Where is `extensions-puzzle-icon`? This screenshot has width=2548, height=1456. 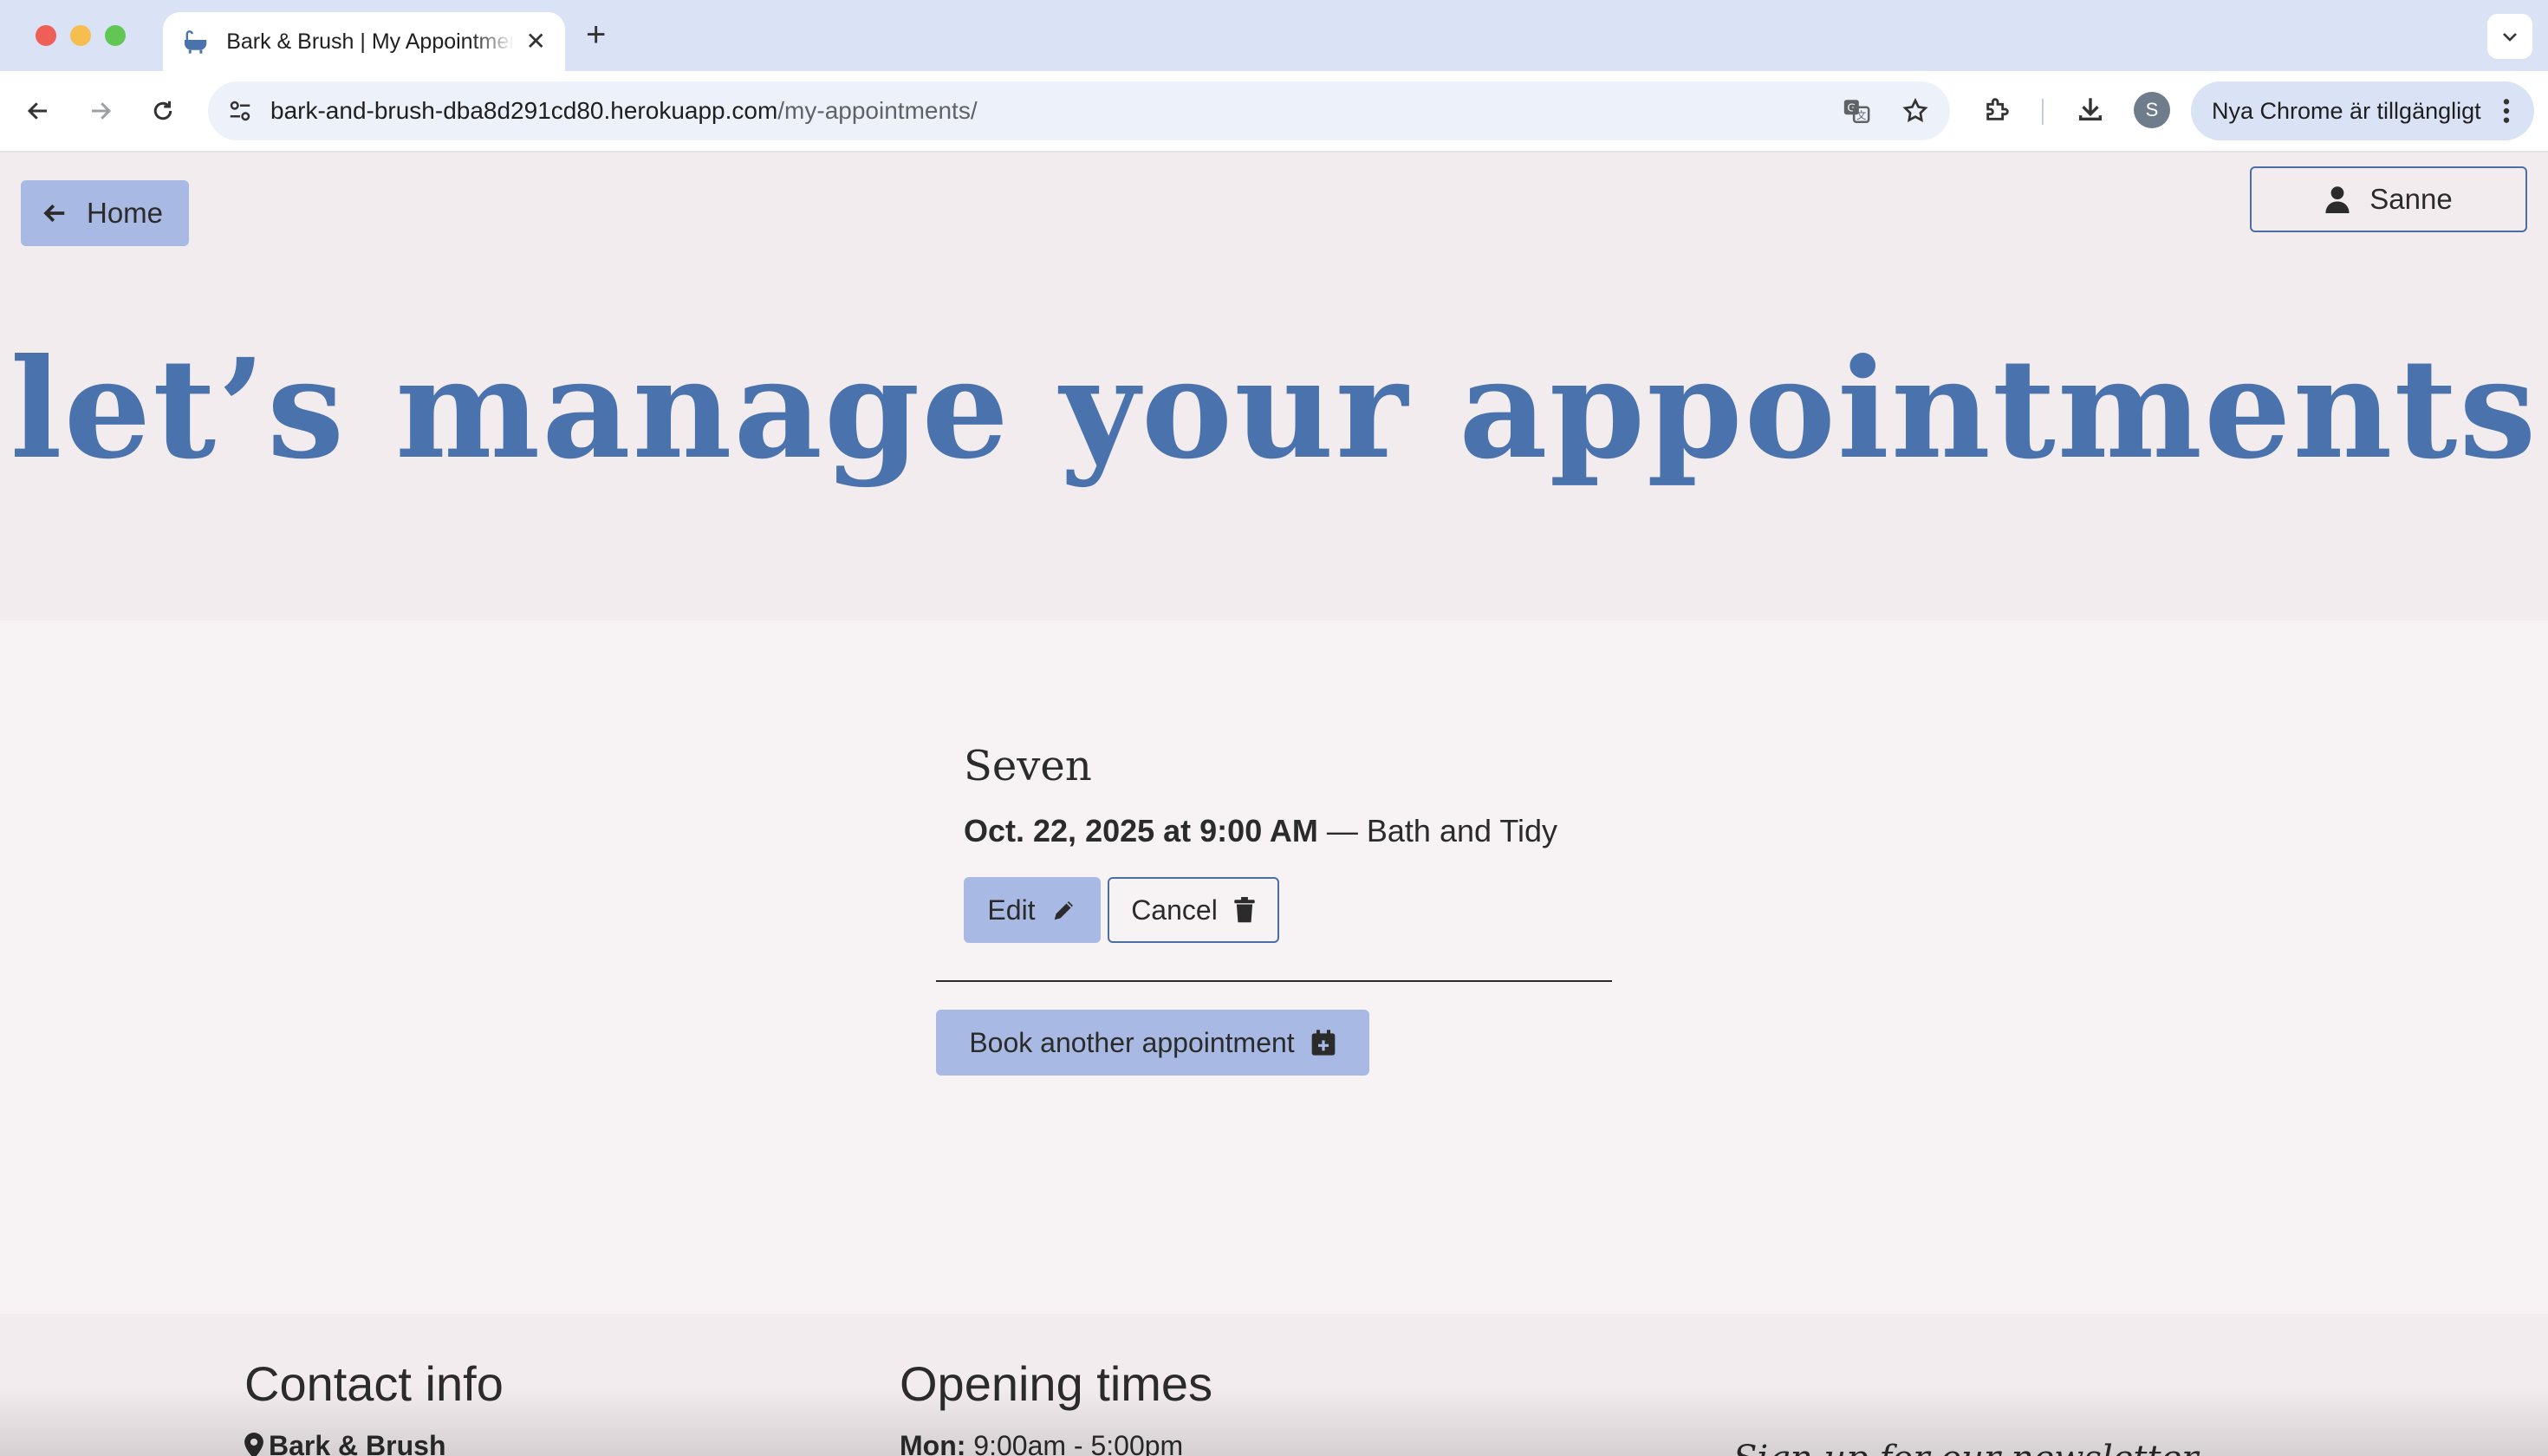 extensions-puzzle-icon is located at coordinates (1997, 109).